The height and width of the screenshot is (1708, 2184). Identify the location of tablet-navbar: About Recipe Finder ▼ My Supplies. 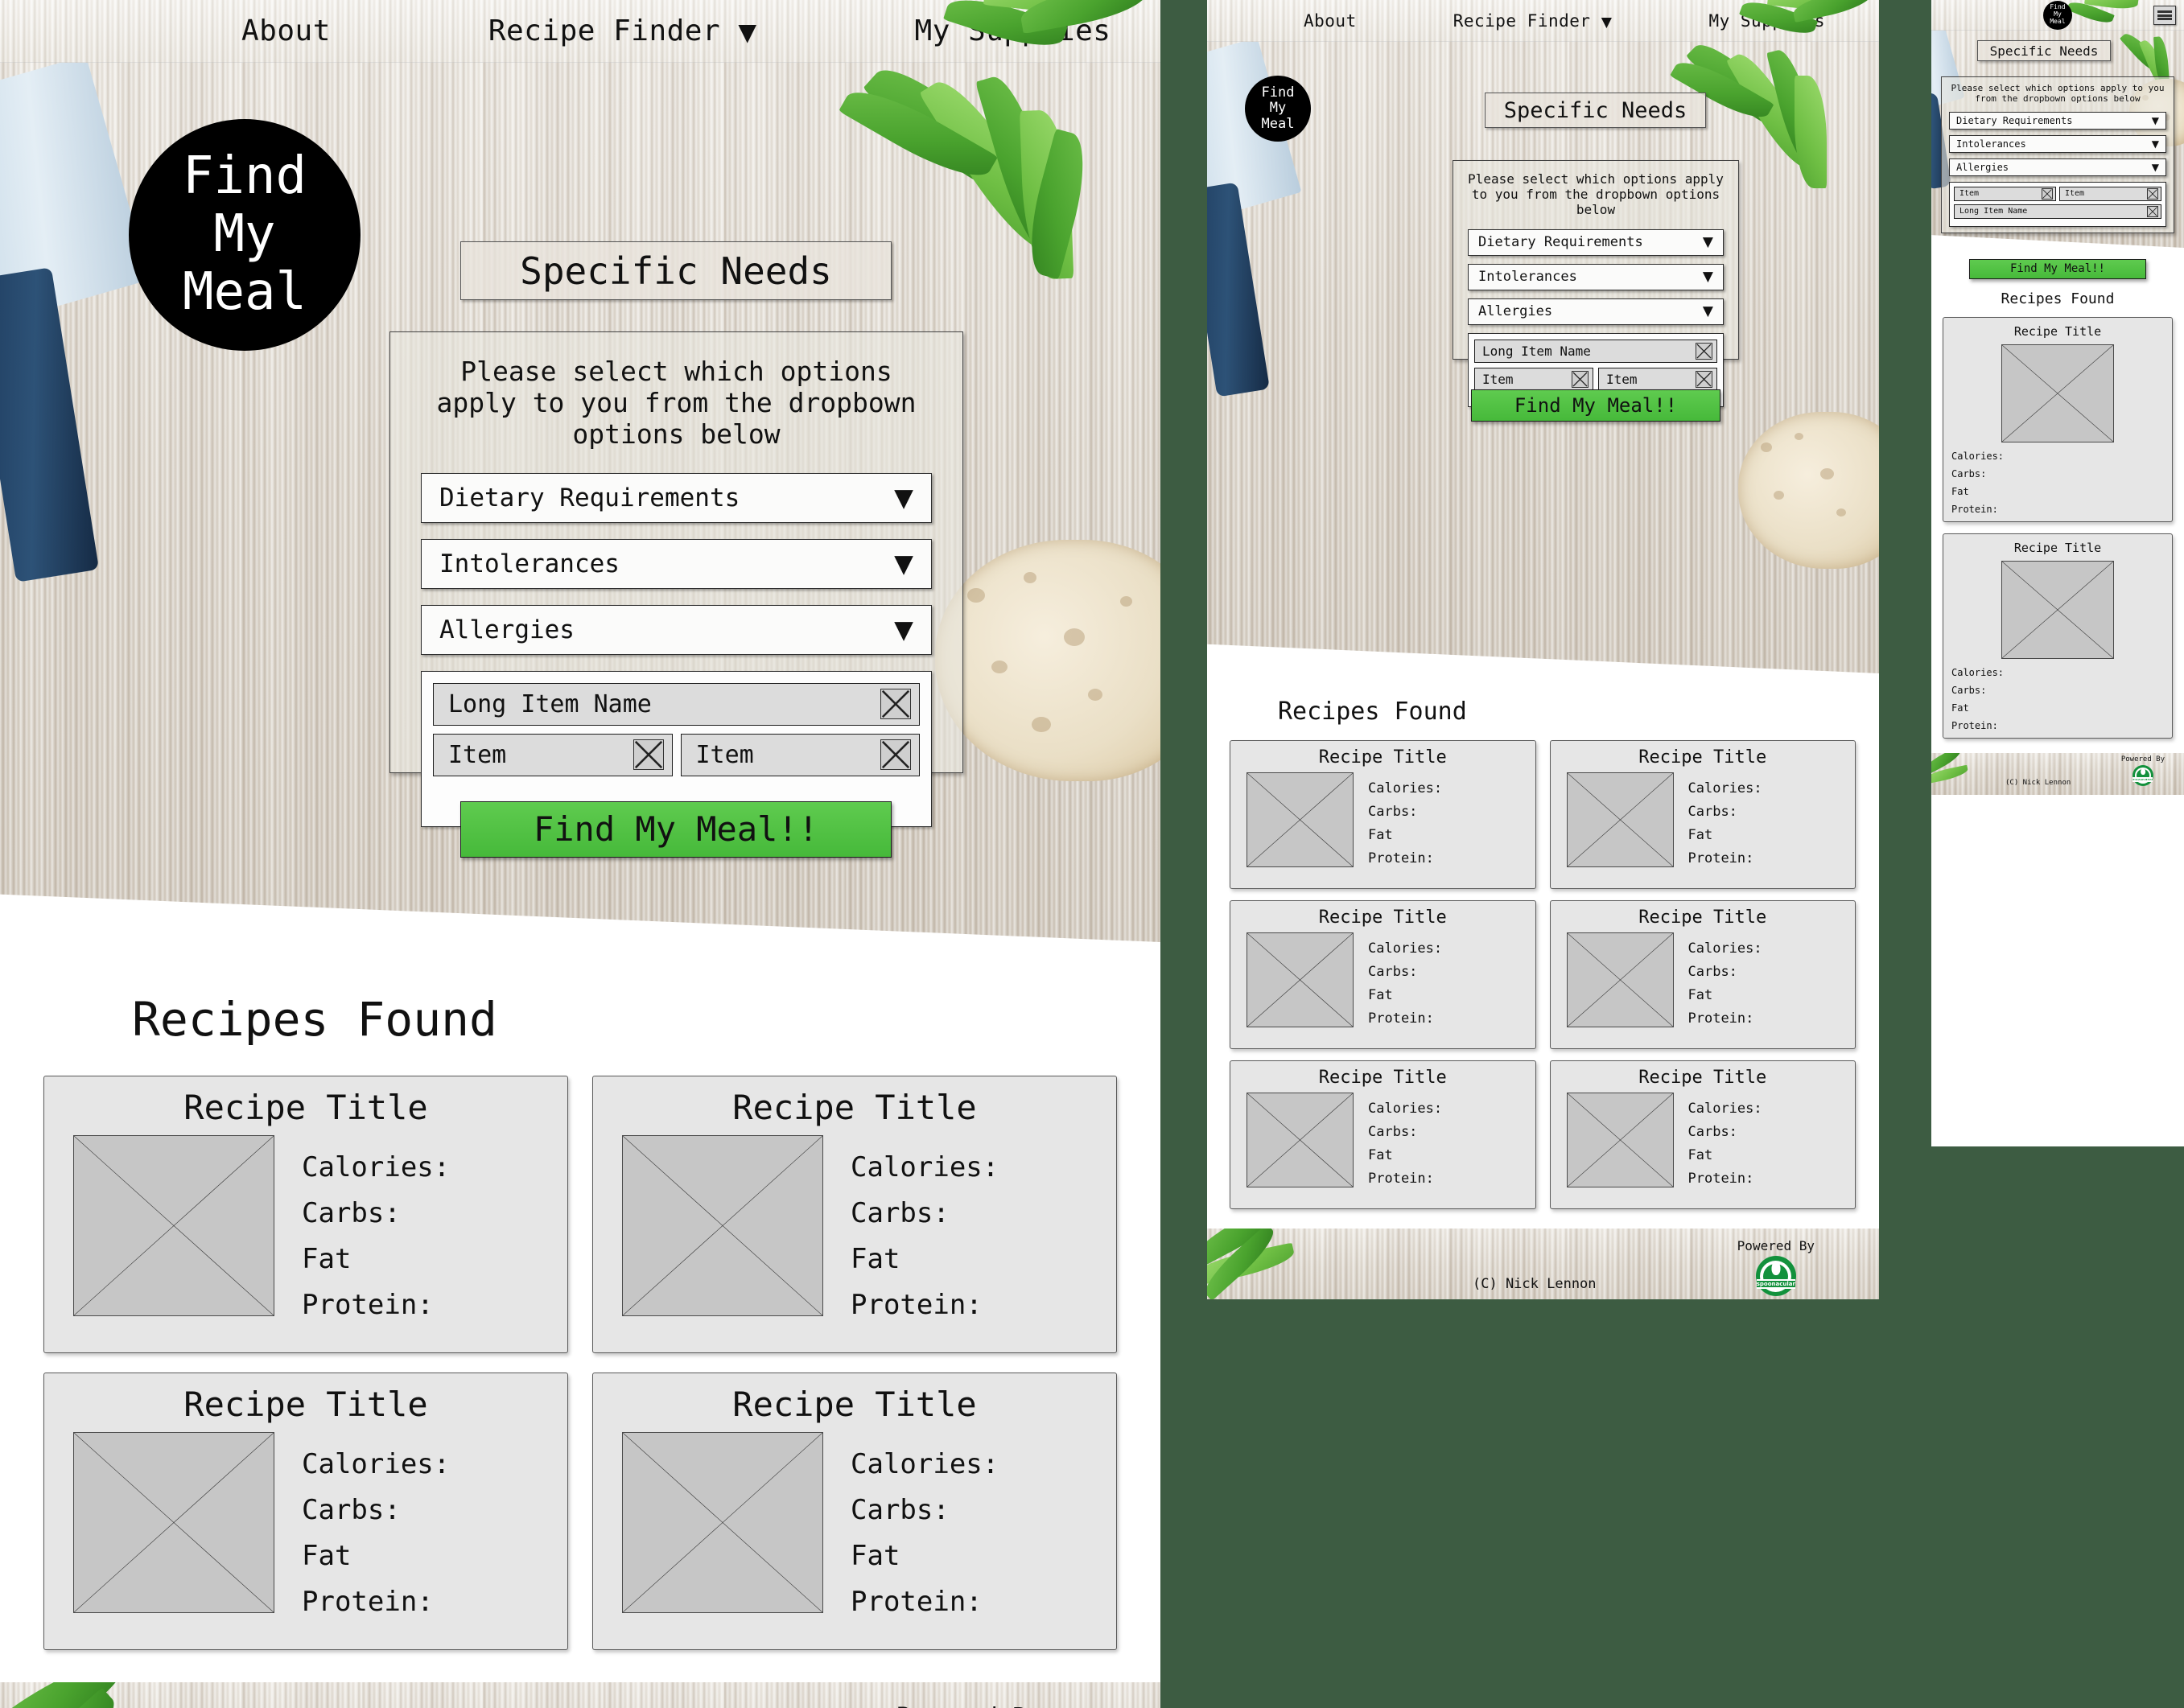
(1543, 21).